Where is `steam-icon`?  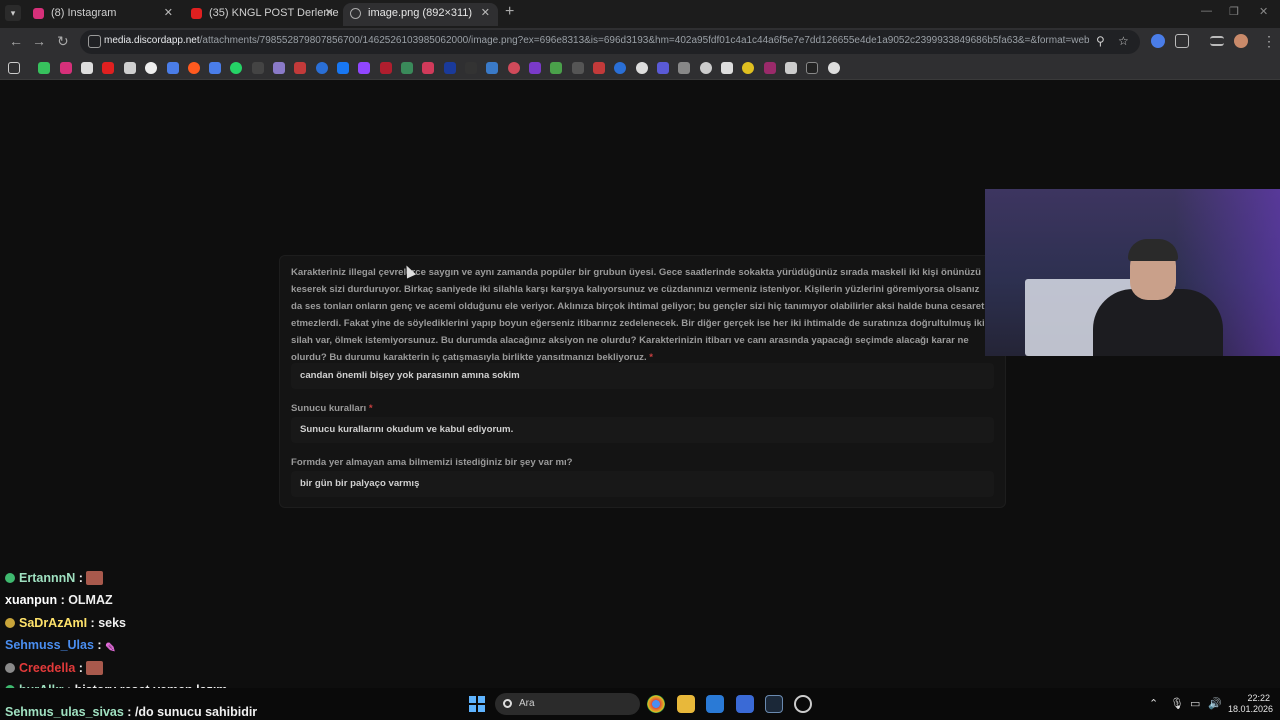 steam-icon is located at coordinates (774, 704).